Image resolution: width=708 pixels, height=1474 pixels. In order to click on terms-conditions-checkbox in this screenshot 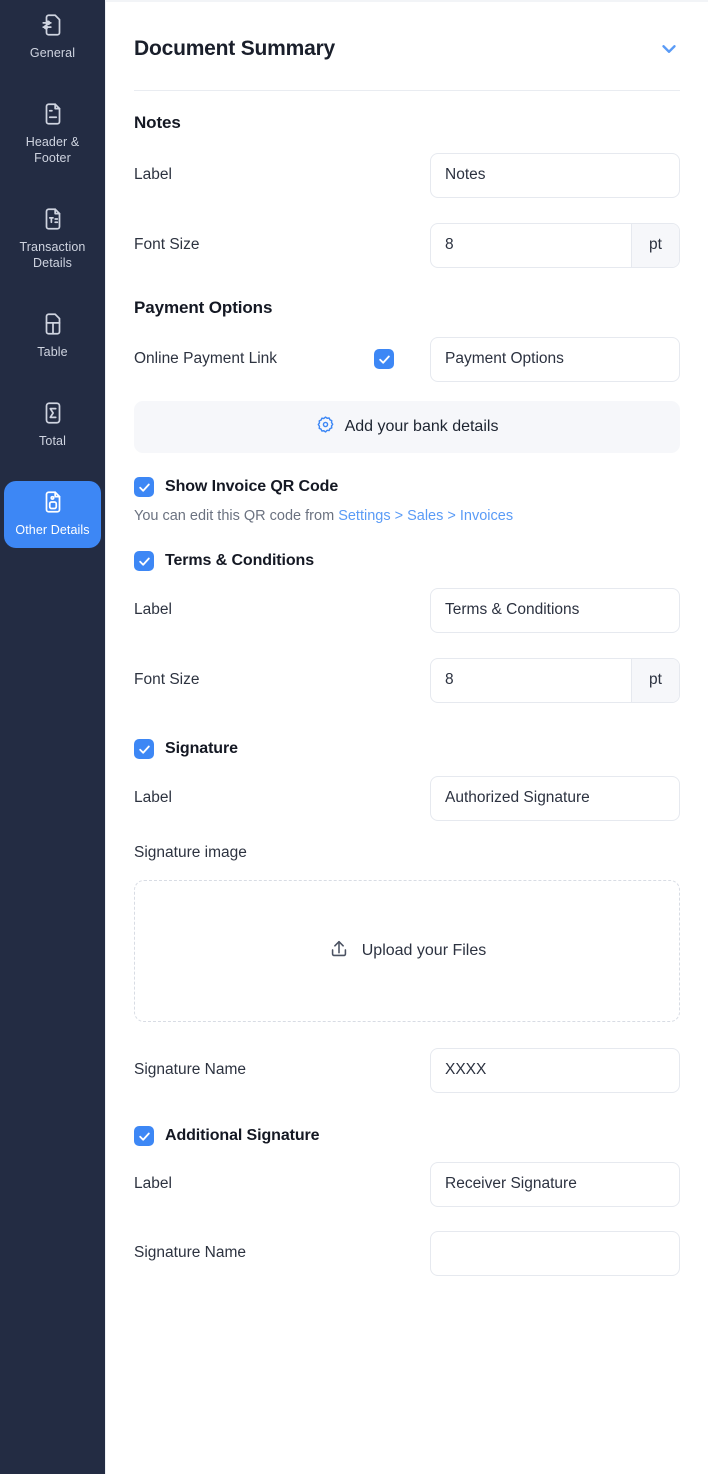, I will do `click(144, 561)`.